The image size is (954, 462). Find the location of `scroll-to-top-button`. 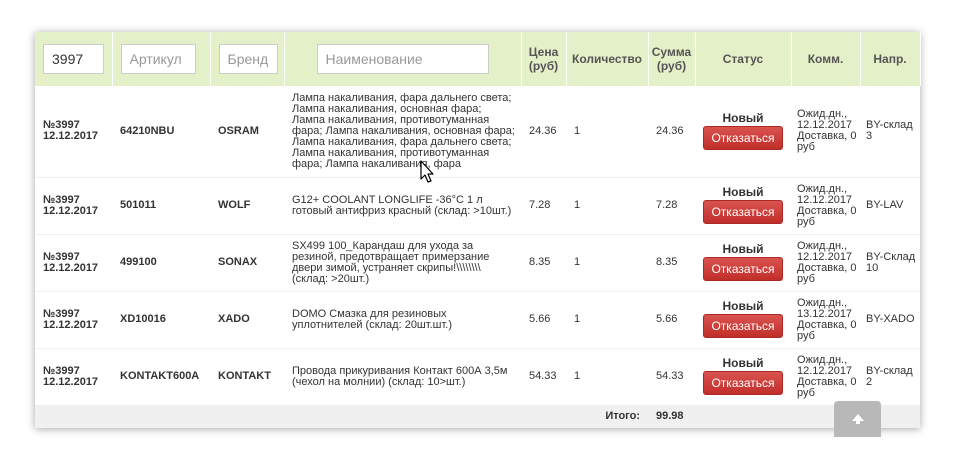

scroll-to-top-button is located at coordinates (857, 419).